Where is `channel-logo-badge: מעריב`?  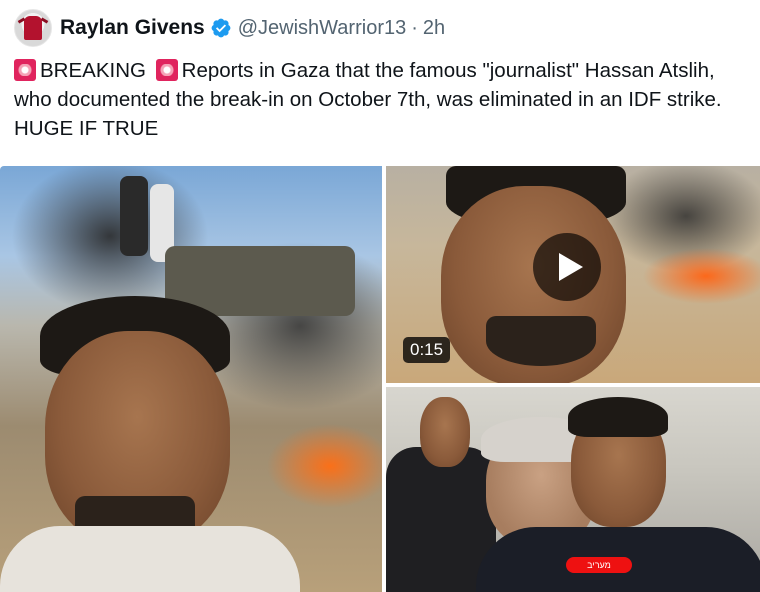
channel-logo-badge: מעריב is located at coordinates (599, 565).